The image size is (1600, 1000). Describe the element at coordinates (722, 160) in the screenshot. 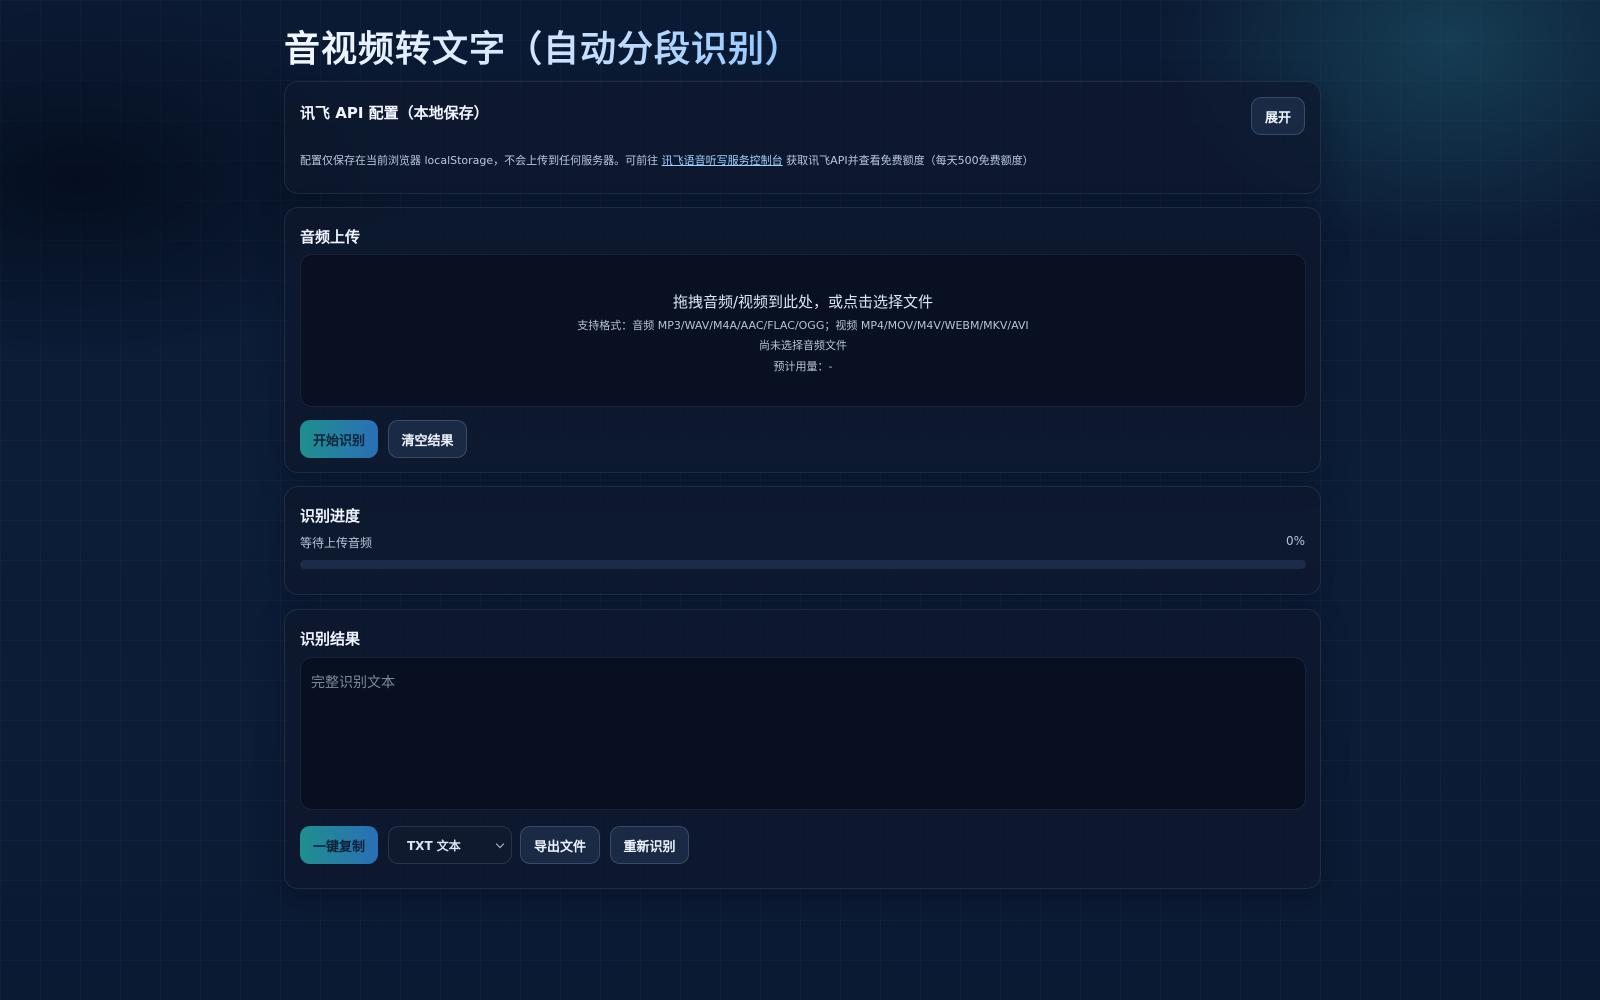

I see `console-link: 讯飞语音听写服务控制台` at that location.